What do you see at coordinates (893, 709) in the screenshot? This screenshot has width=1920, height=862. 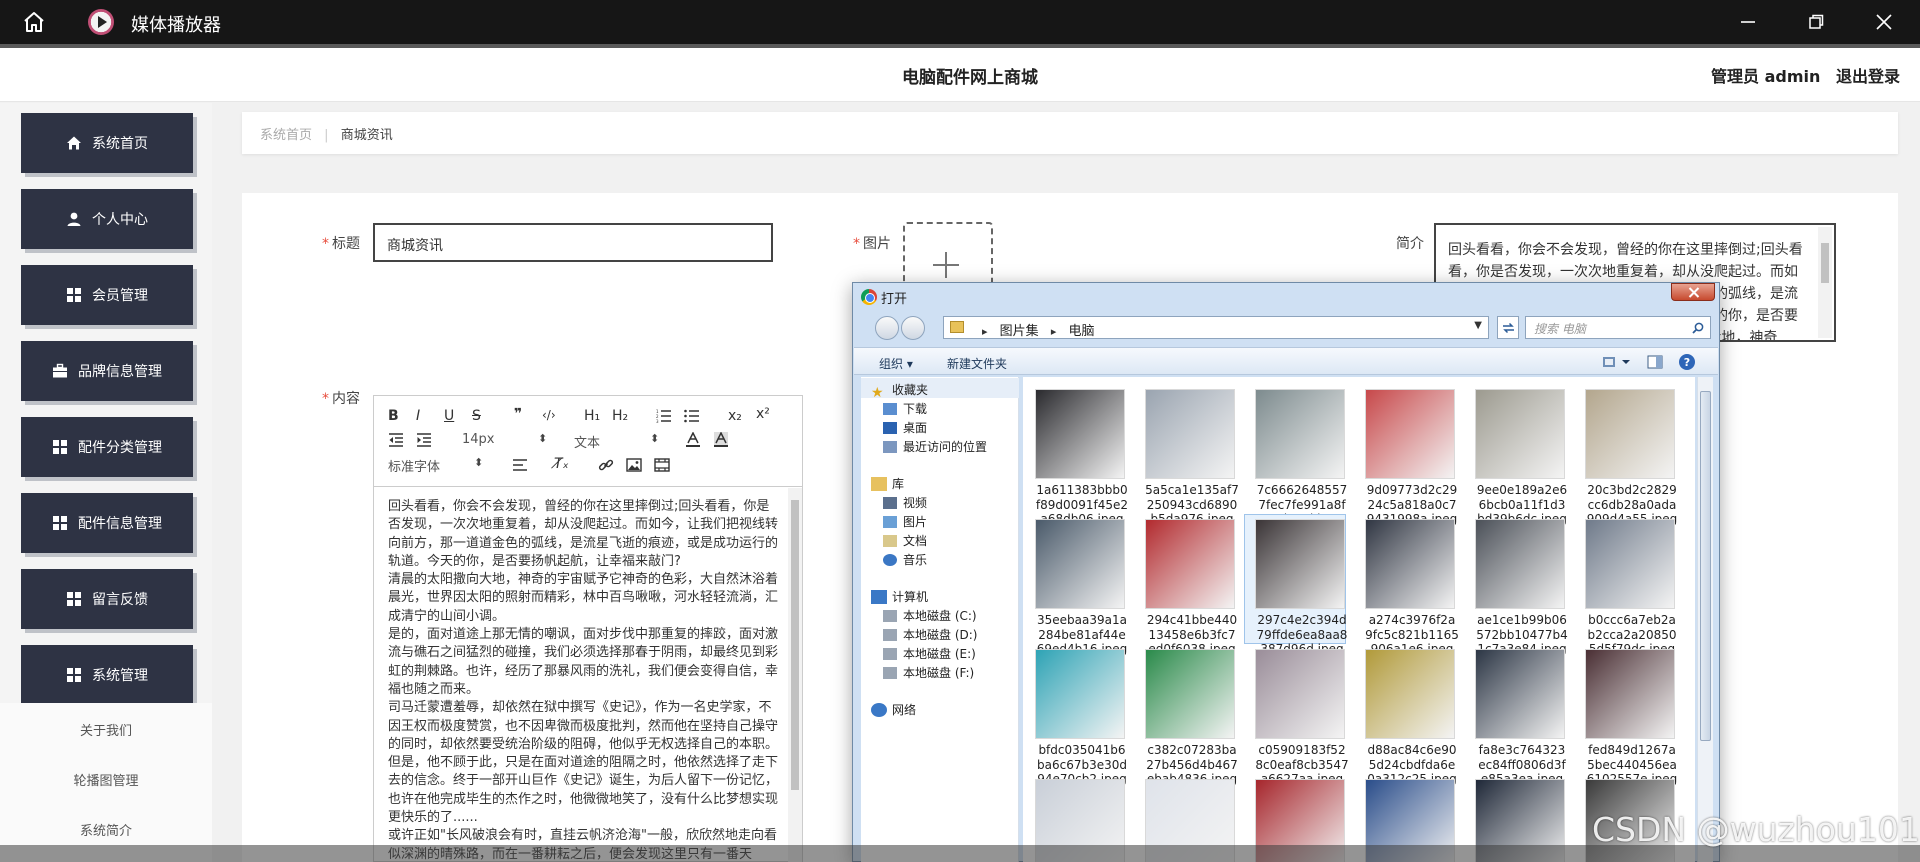 I see `nav-network: 网络` at bounding box center [893, 709].